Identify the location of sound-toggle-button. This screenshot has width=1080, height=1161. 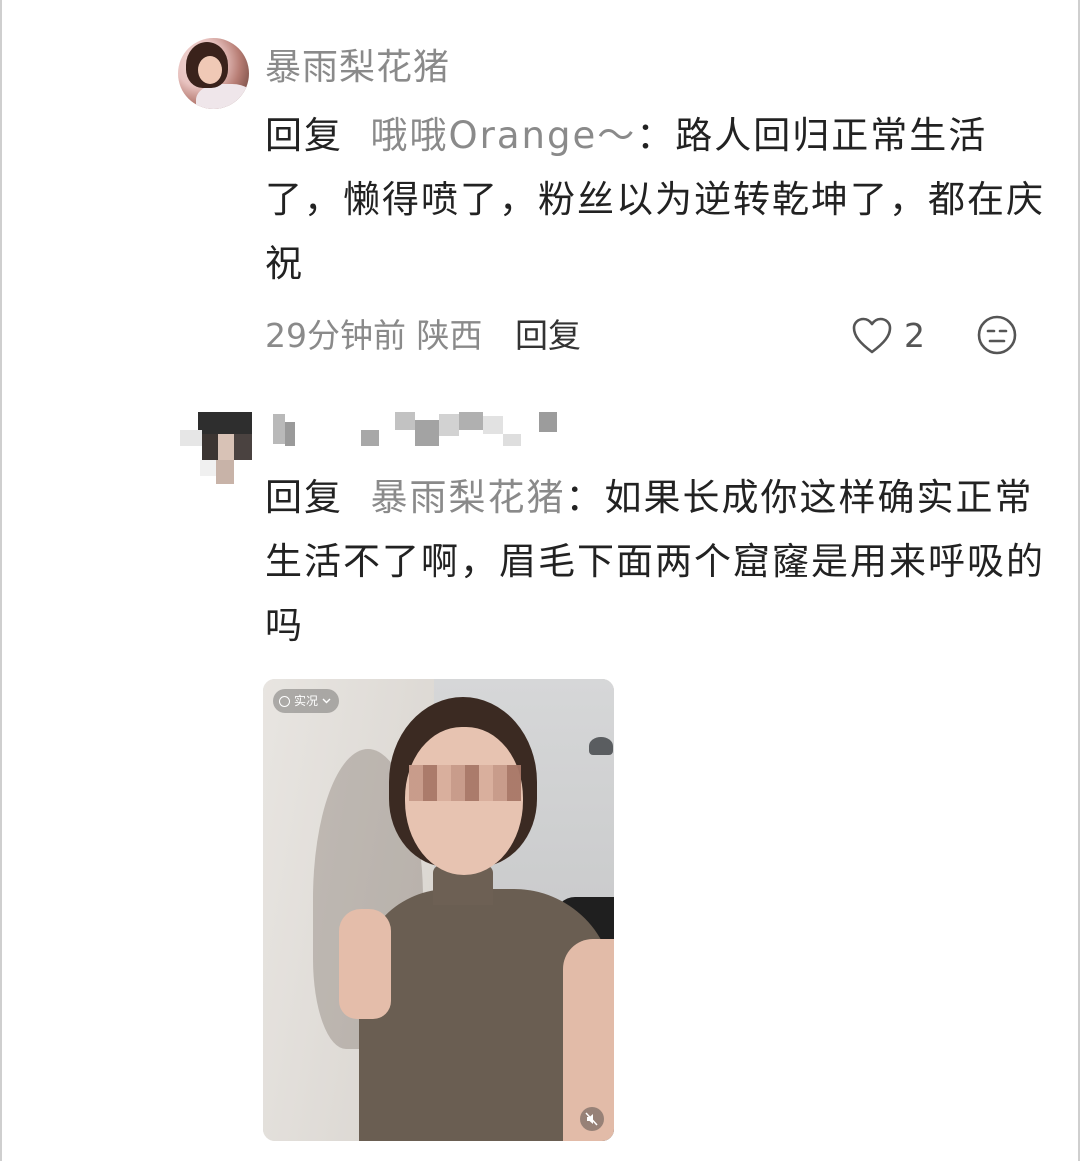
(592, 1119).